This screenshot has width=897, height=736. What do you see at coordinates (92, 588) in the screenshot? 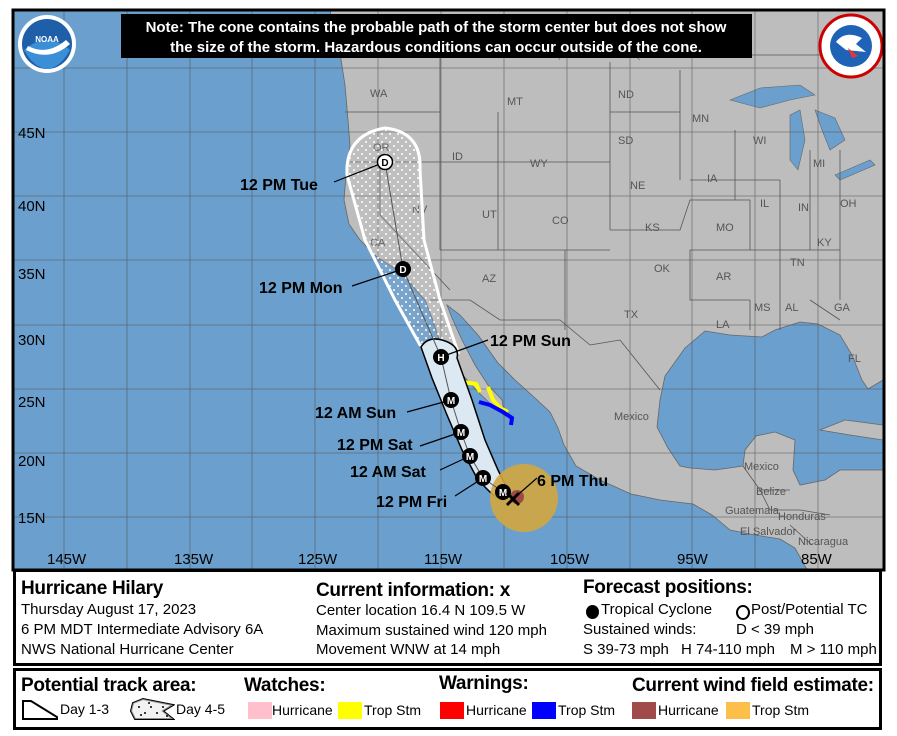
I see `storm-name: Hurricane Hilary` at bounding box center [92, 588].